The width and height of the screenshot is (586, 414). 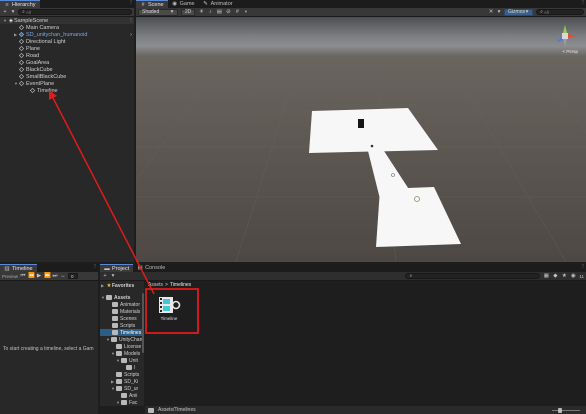 I want to click on project-toolbar: + ▾ ⌕ ▦ ◆ ★ ◉ 11, so click(x=343, y=276).